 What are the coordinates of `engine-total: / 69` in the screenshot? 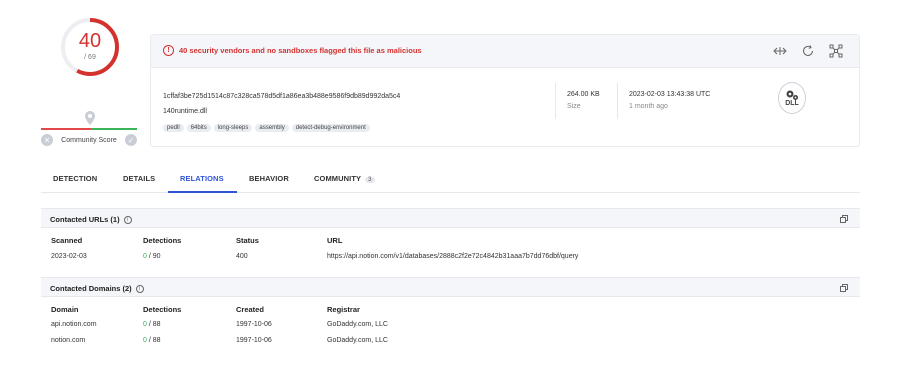 It's located at (90, 57).